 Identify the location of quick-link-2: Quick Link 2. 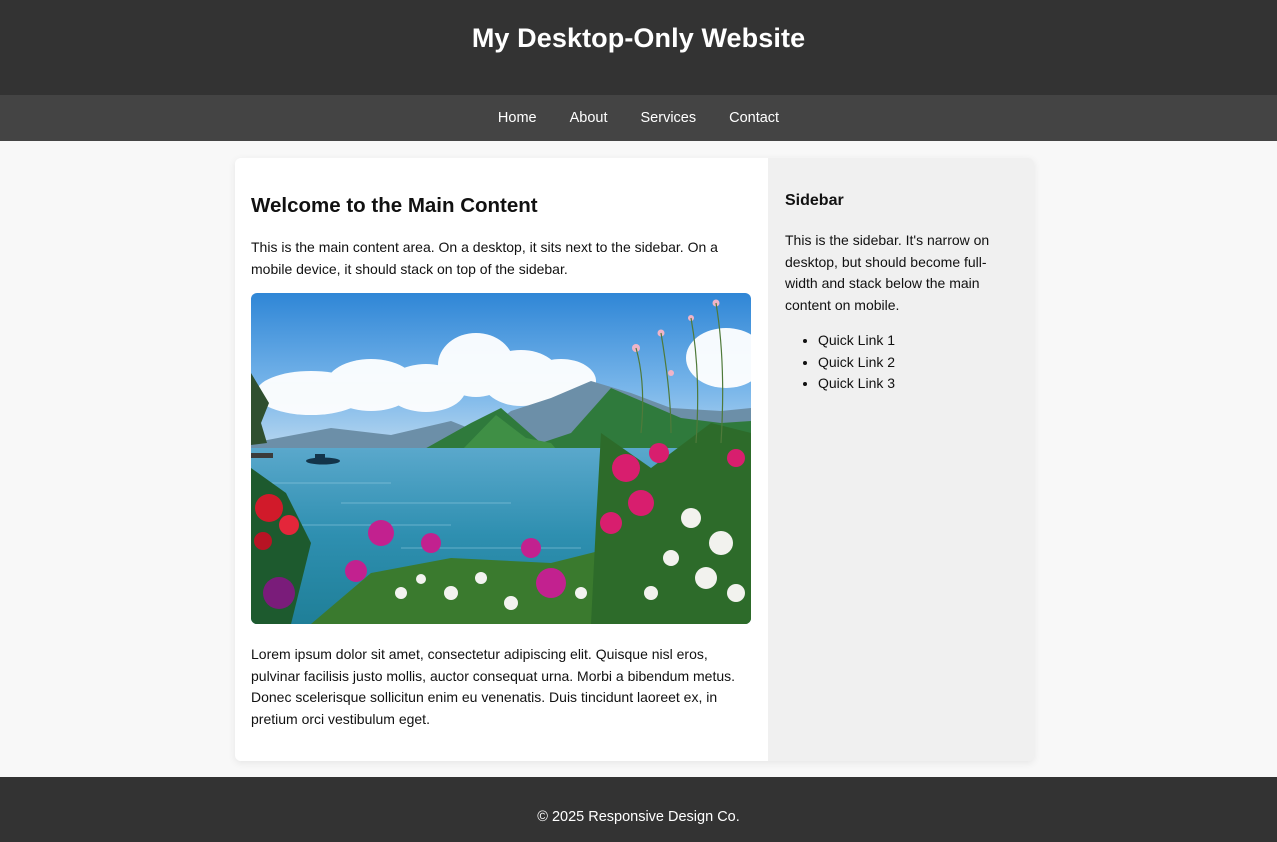
(917, 363).